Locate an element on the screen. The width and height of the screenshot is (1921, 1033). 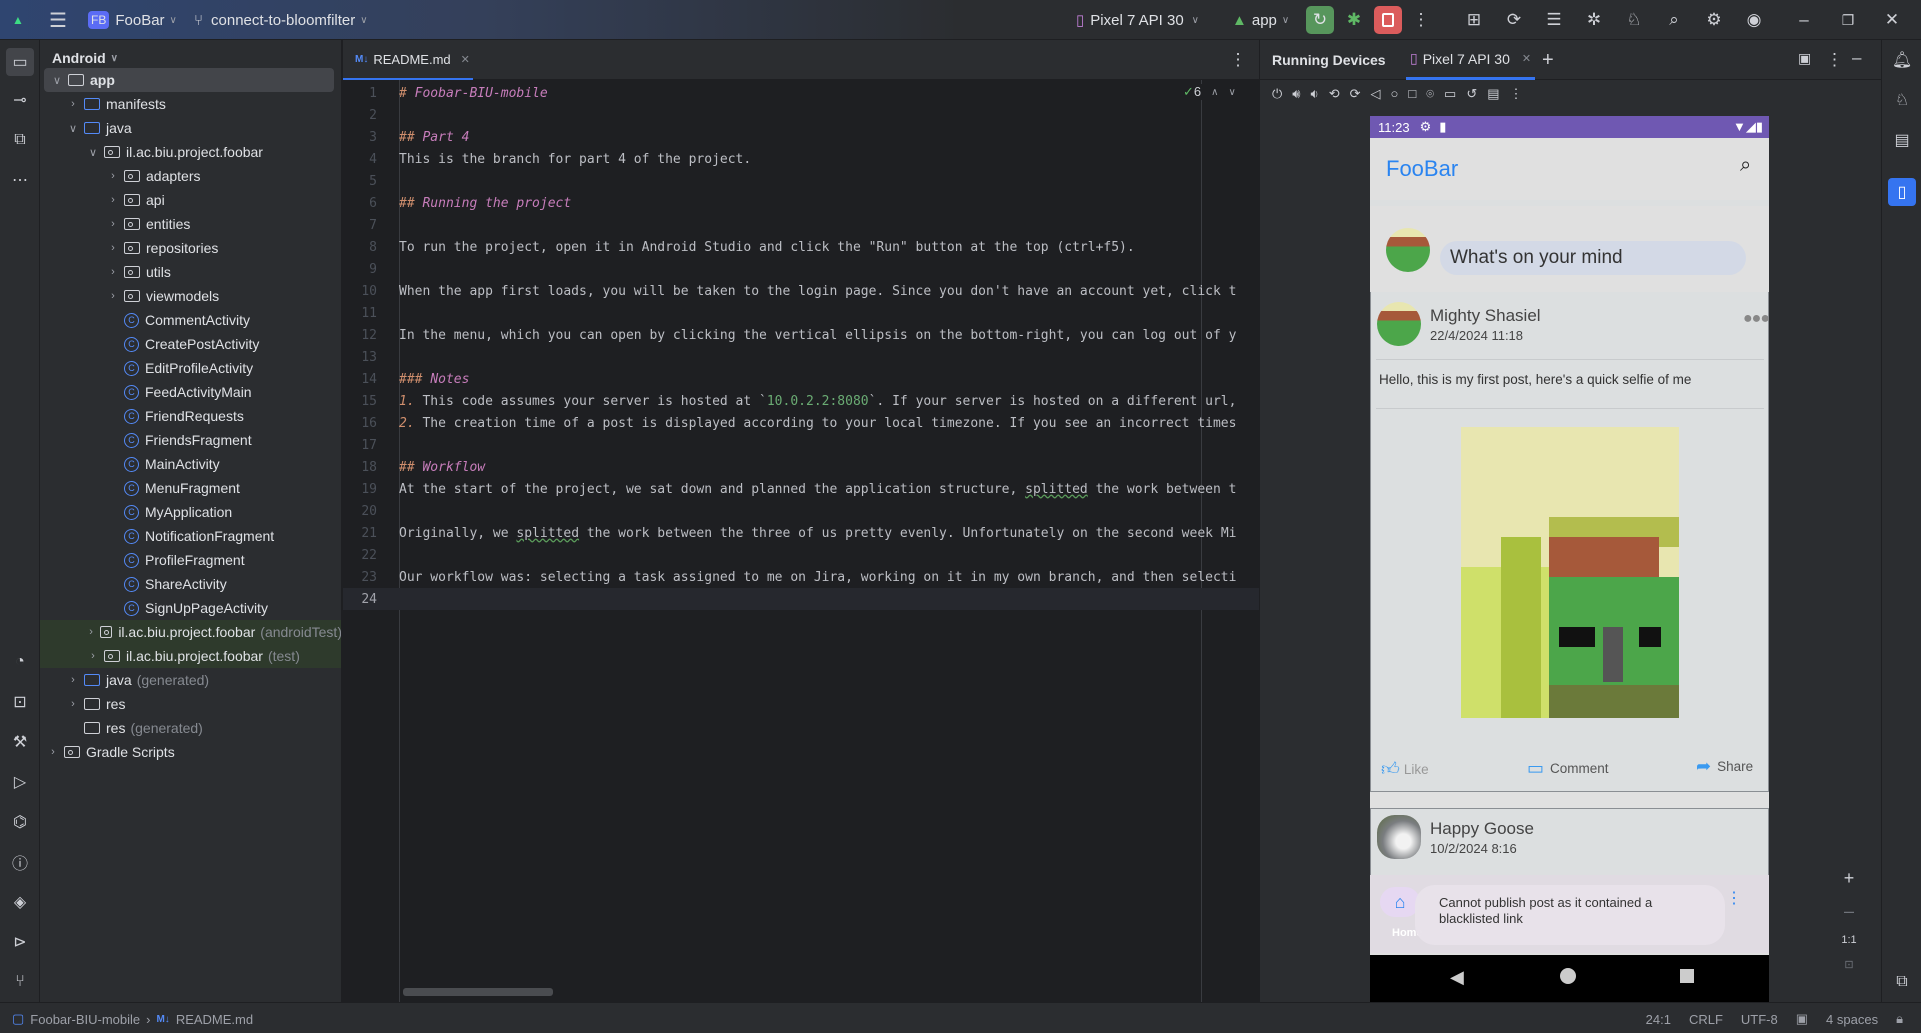
tree-item: › repositories is located at coordinates (190, 248).